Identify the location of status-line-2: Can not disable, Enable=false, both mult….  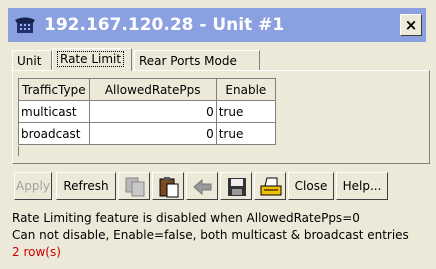
(210, 235).